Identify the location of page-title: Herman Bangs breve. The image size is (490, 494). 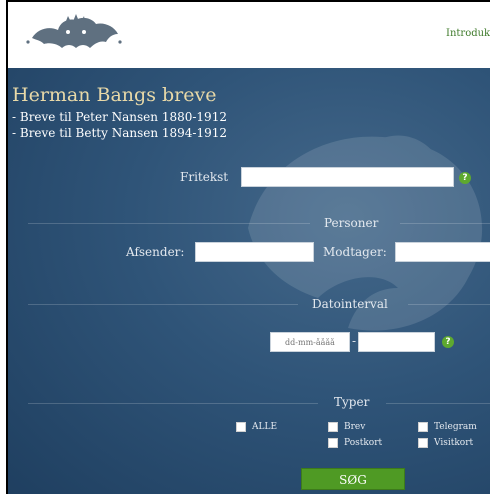
(114, 95).